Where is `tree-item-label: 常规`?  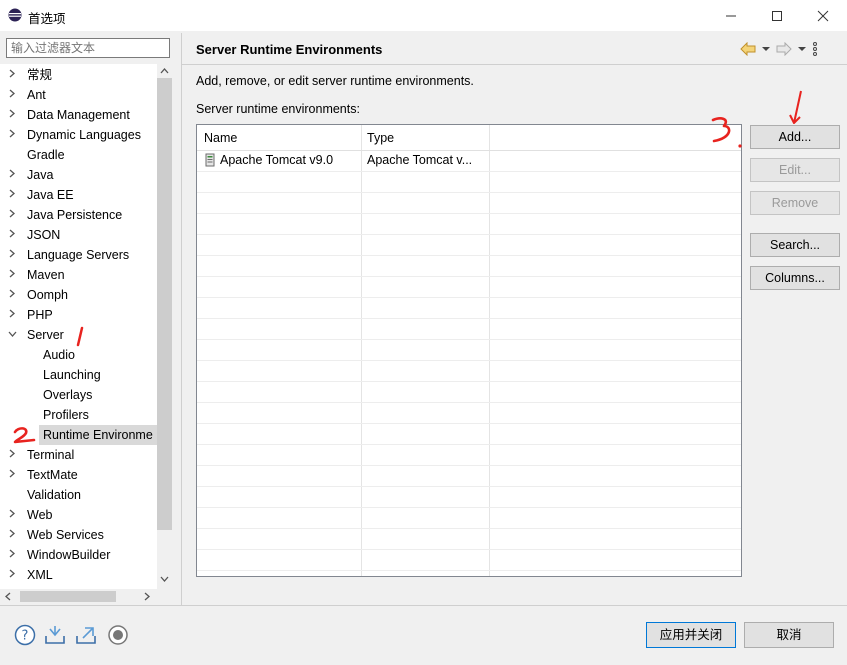
tree-item-label: 常规 is located at coordinates (40, 75).